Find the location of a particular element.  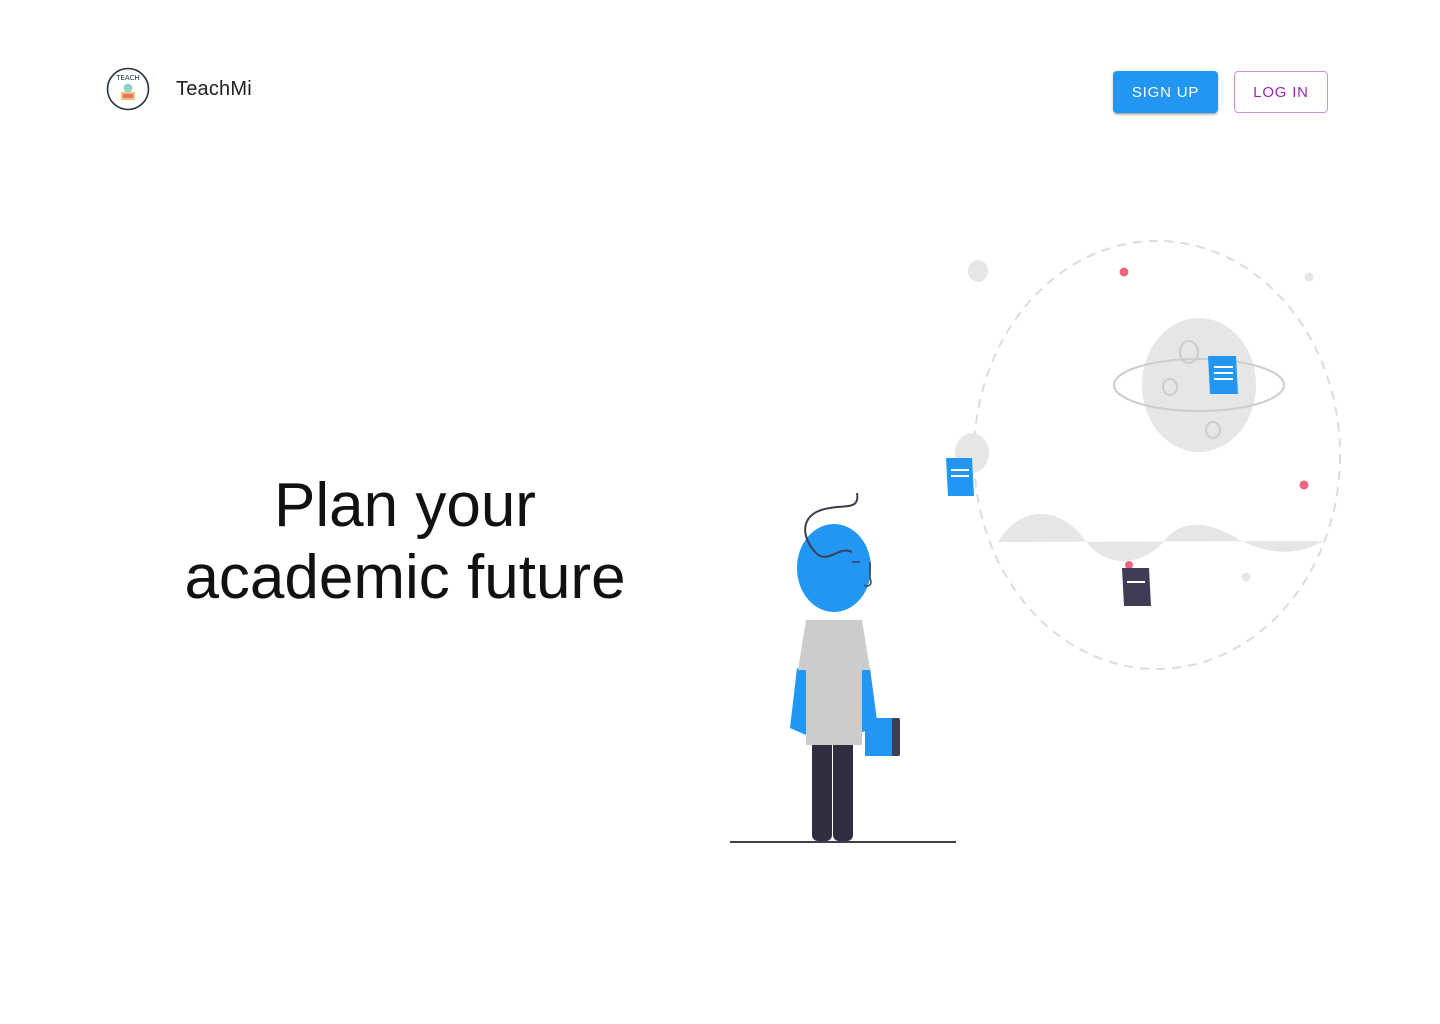

log-in-button: LOG IN is located at coordinates (1281, 92).